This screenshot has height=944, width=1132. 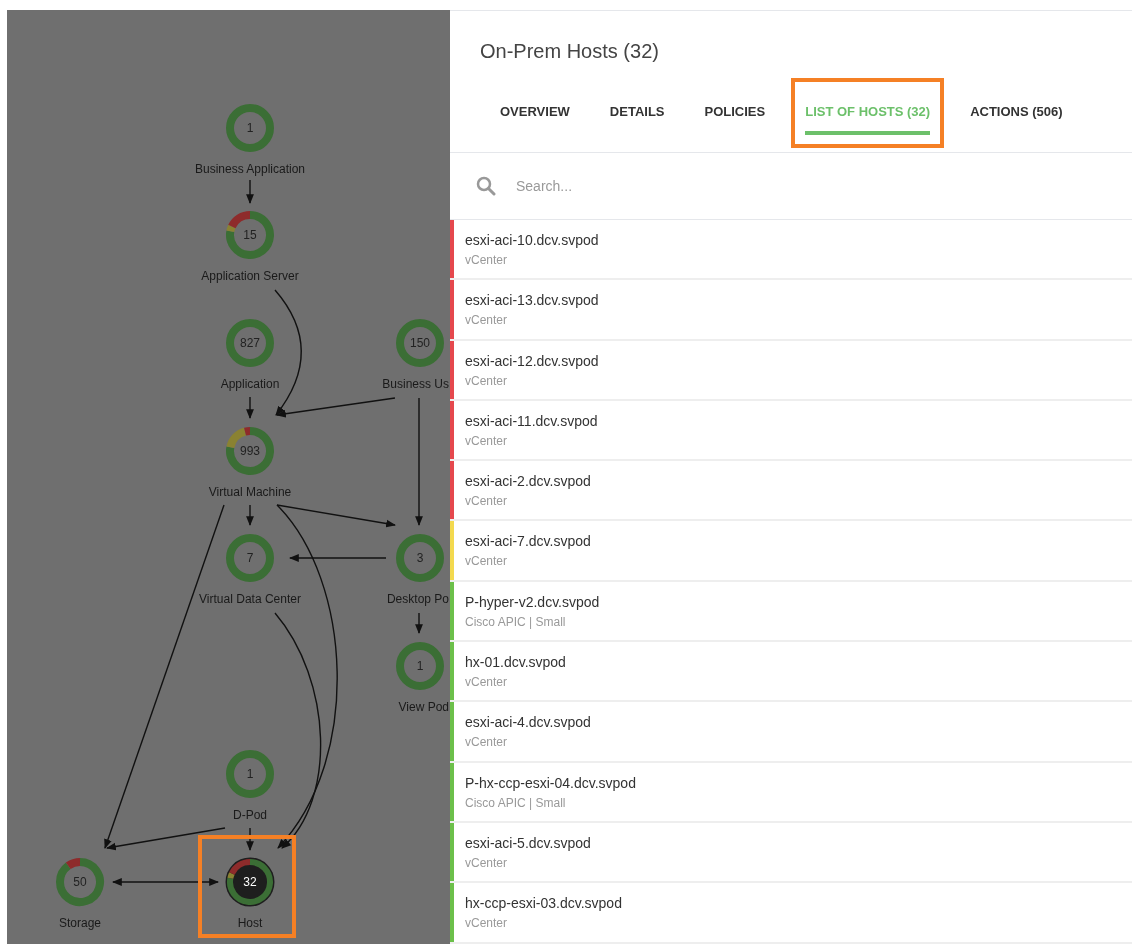 I want to click on tab: DETAILS, so click(x=637, y=112).